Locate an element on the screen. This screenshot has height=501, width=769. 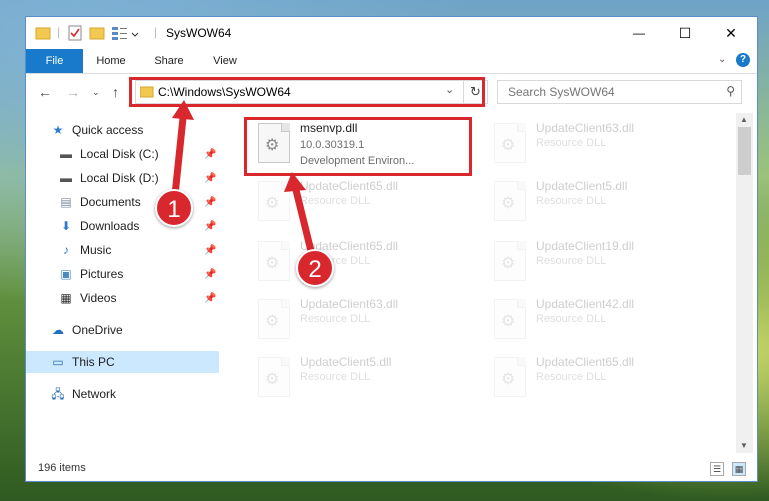
callout-badge-2: 2 is located at coordinates (315, 268).